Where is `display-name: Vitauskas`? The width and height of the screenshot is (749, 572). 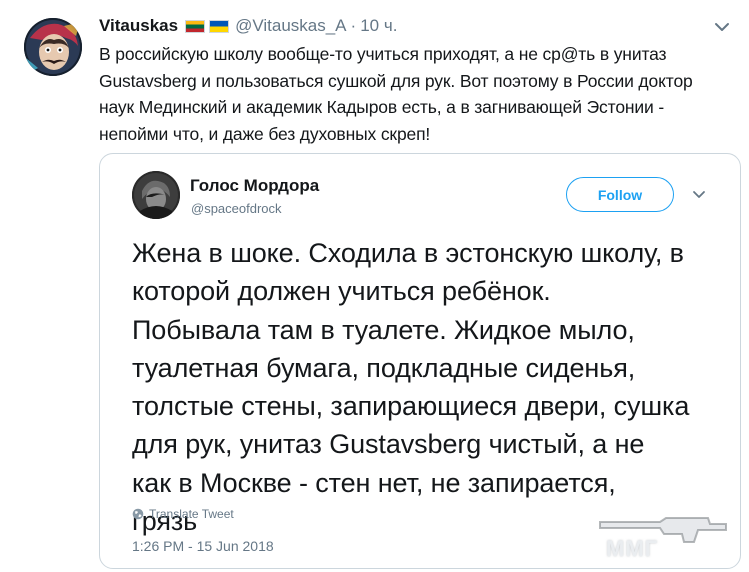 display-name: Vitauskas is located at coordinates (138, 26).